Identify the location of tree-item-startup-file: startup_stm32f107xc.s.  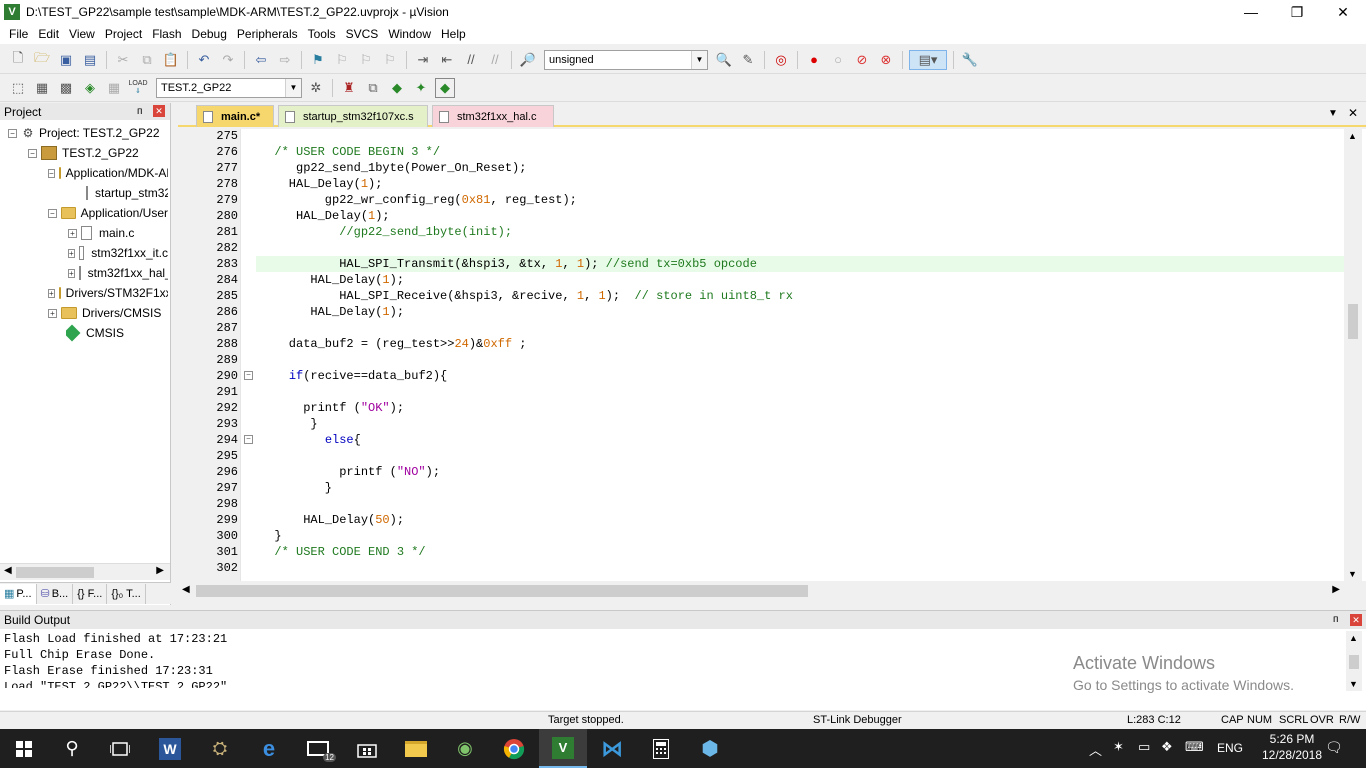
(127, 193).